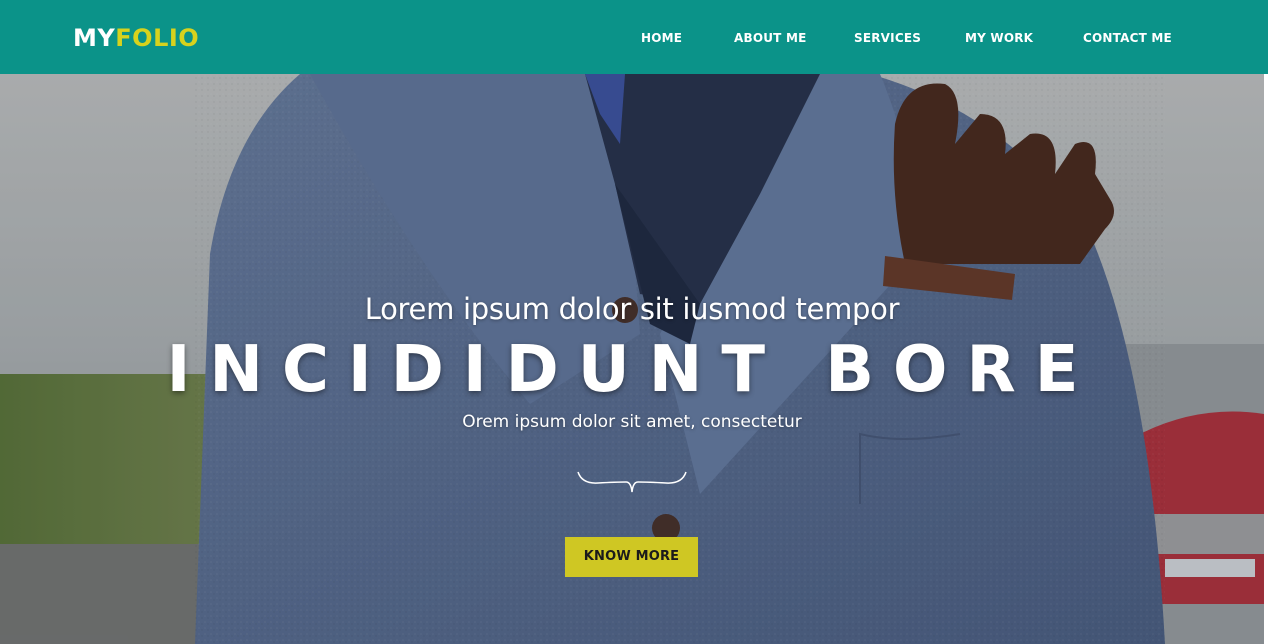  I want to click on hero-title: INCIDIDUNT BORE, so click(632, 370).